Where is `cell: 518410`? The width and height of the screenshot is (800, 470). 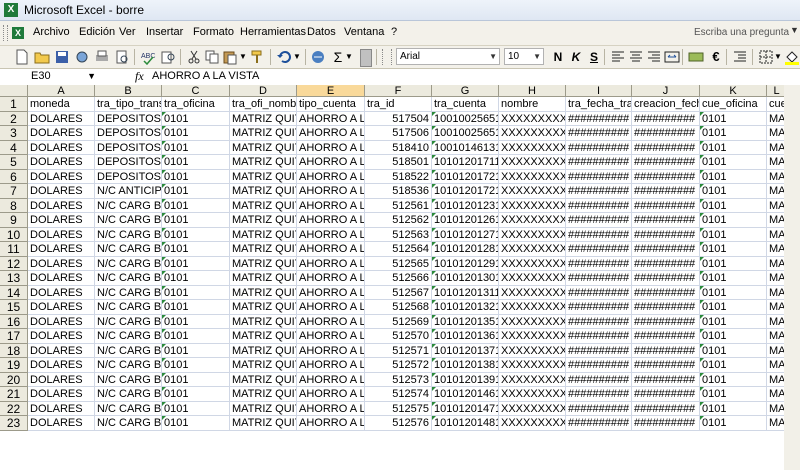 cell: 518410 is located at coordinates (398, 147).